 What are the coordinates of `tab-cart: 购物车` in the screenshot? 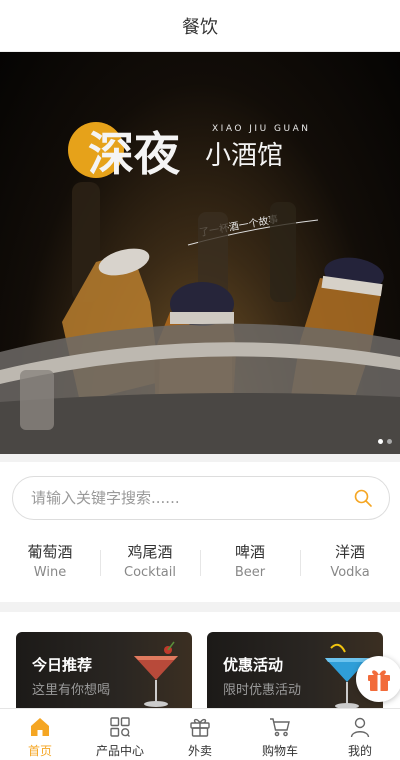 It's located at (280, 734).